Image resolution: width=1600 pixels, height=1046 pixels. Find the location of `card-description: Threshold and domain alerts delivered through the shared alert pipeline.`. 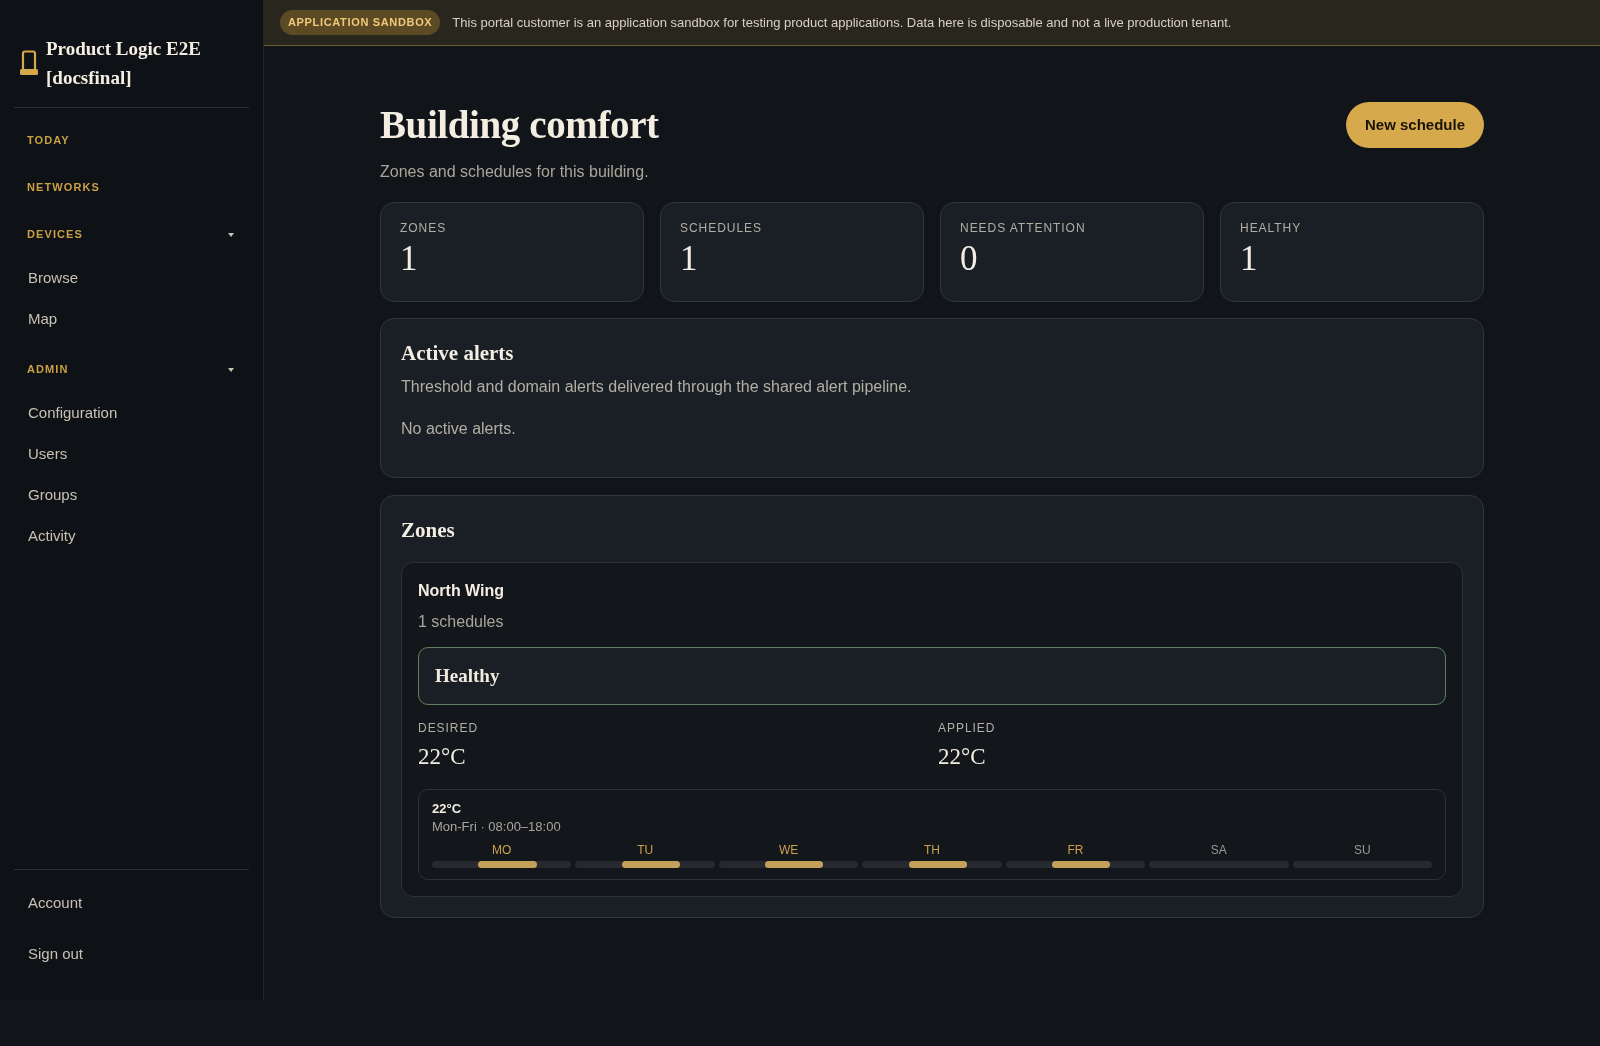

card-description: Threshold and domain alerts delivered through the shared alert pipeline. is located at coordinates (657, 387).